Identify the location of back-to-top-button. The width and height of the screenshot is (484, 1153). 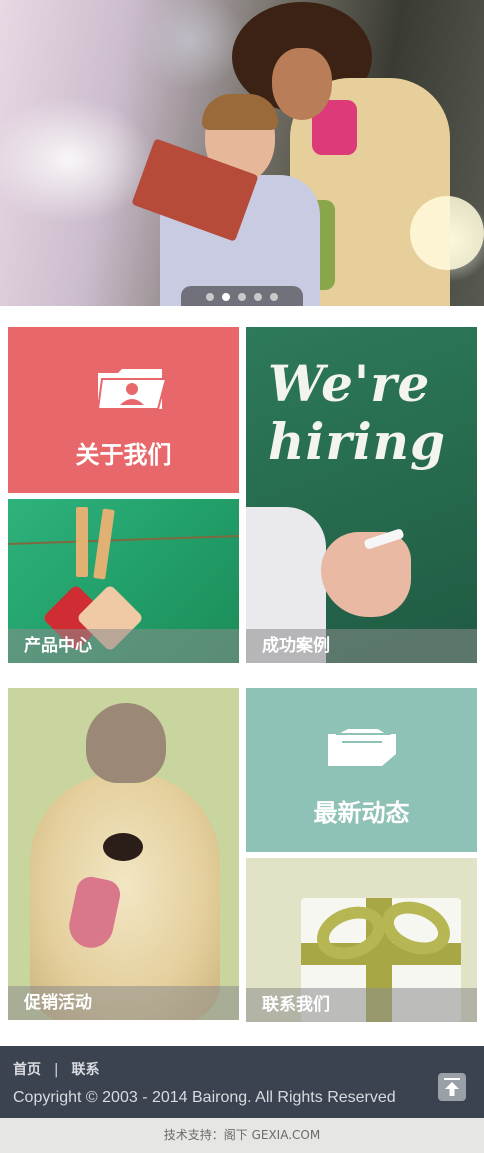
(452, 1087).